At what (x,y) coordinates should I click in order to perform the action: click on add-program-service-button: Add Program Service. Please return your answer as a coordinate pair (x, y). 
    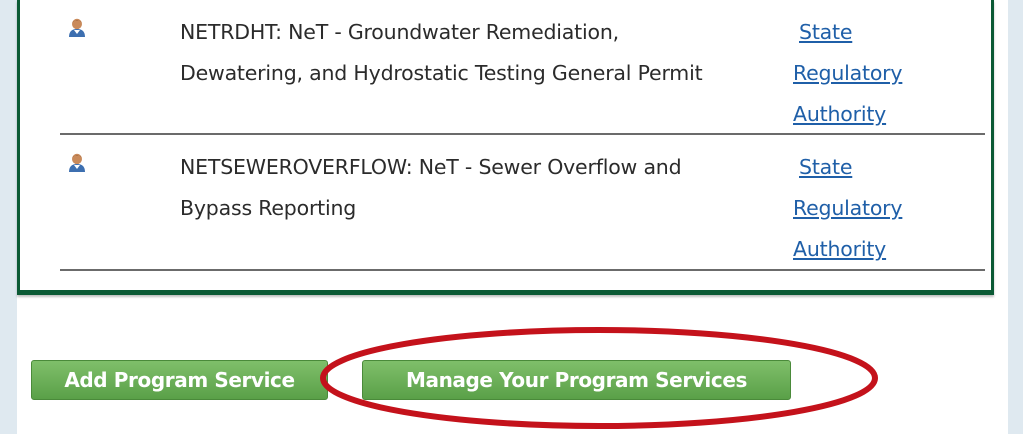
    Looking at the image, I should click on (179, 380).